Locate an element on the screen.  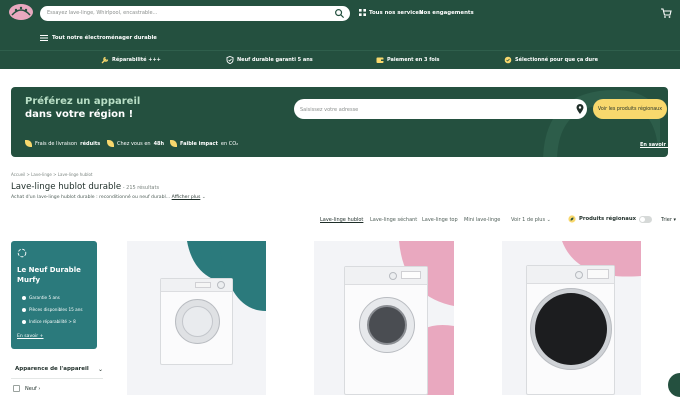
neuf-more-link: En savoir + is located at coordinates (30, 336).